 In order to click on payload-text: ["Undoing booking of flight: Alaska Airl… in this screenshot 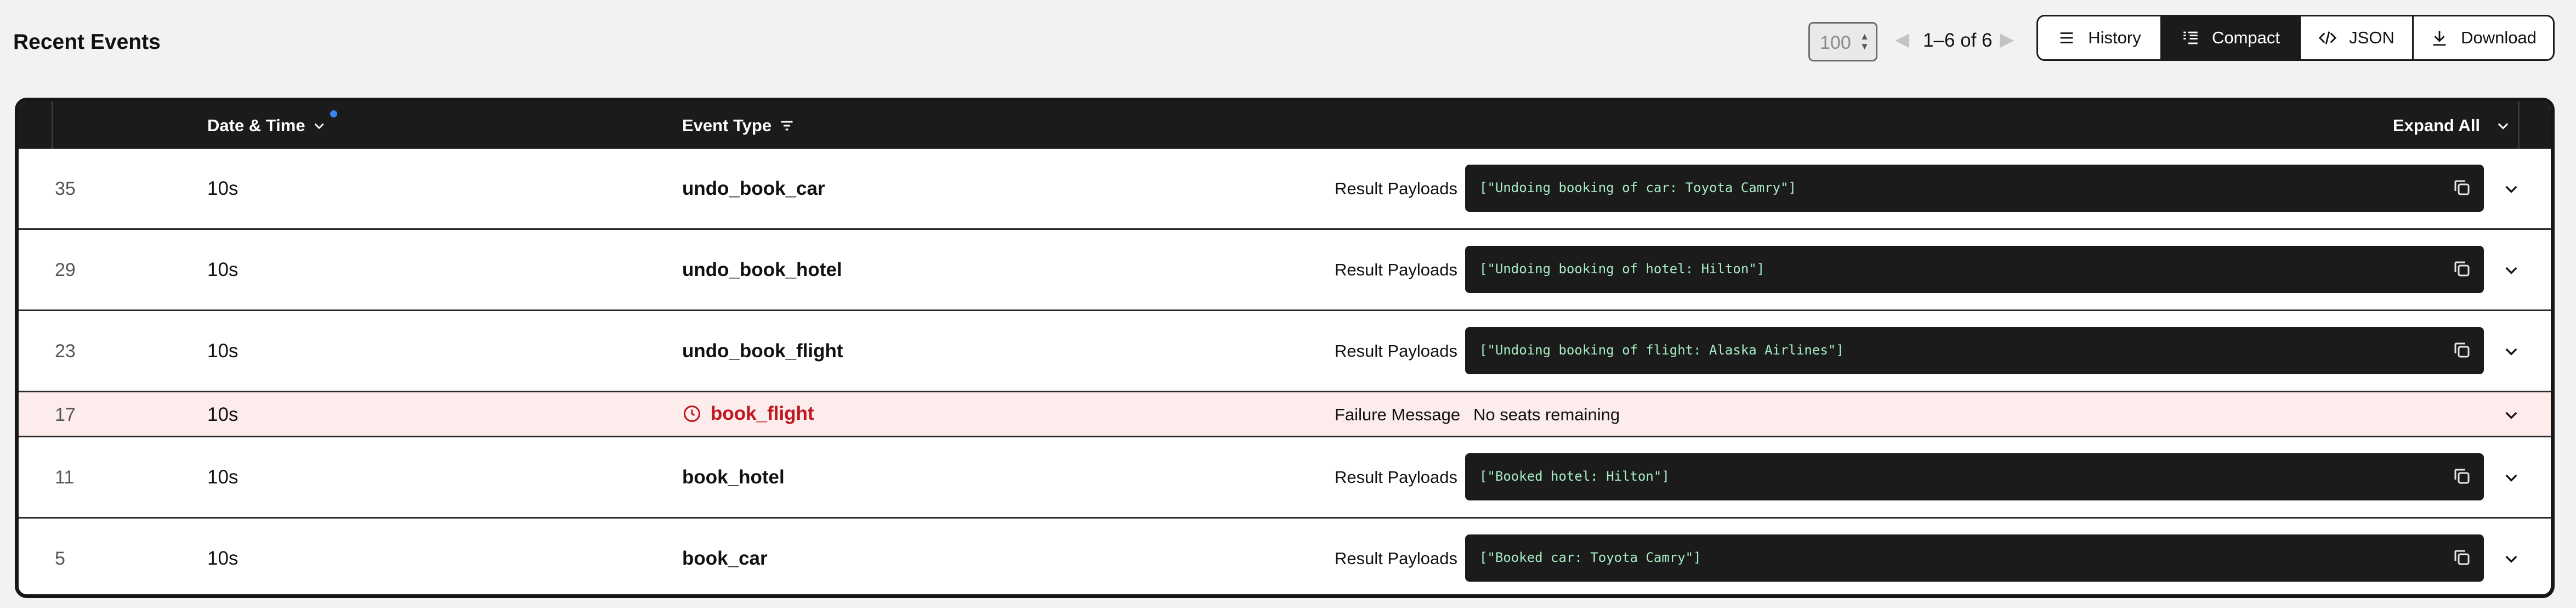, I will do `click(1661, 350)`.